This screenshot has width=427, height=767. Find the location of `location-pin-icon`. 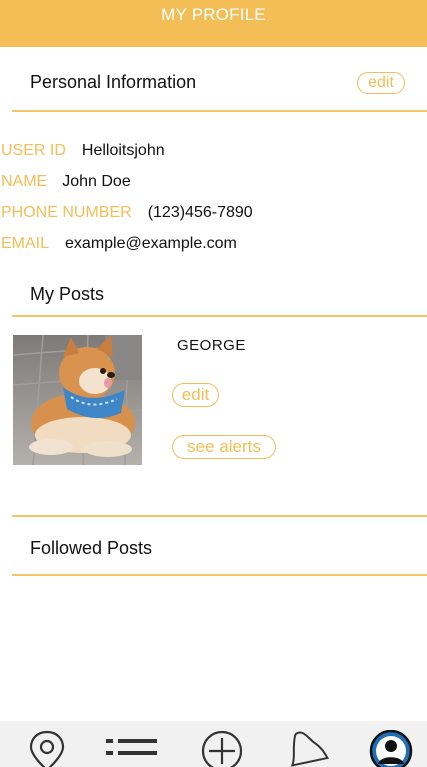

location-pin-icon is located at coordinates (47, 748).